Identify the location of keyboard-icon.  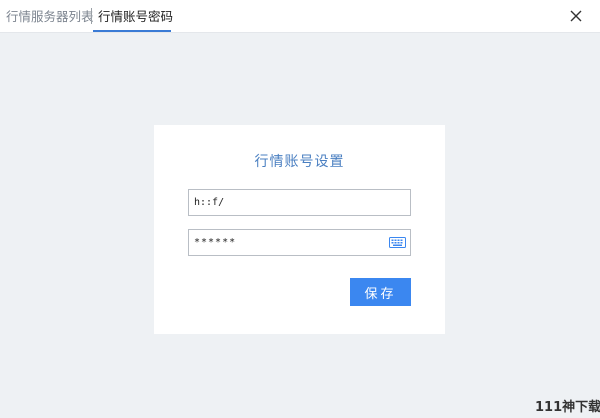
(397, 242).